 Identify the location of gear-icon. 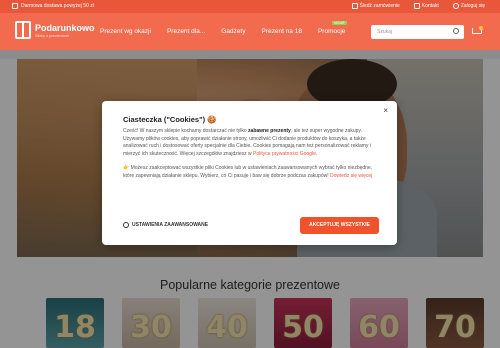
(126, 225).